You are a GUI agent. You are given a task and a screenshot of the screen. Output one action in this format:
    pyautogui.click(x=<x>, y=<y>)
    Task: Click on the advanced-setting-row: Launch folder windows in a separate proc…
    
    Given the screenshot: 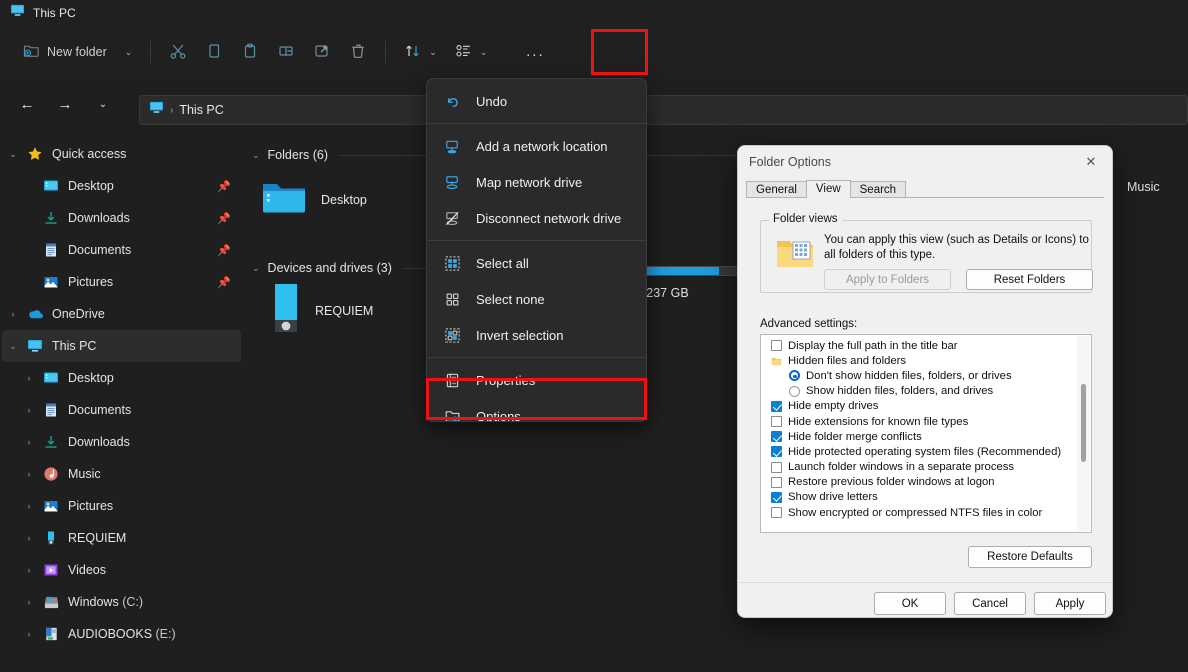 What is the action you would take?
    pyautogui.click(x=918, y=467)
    